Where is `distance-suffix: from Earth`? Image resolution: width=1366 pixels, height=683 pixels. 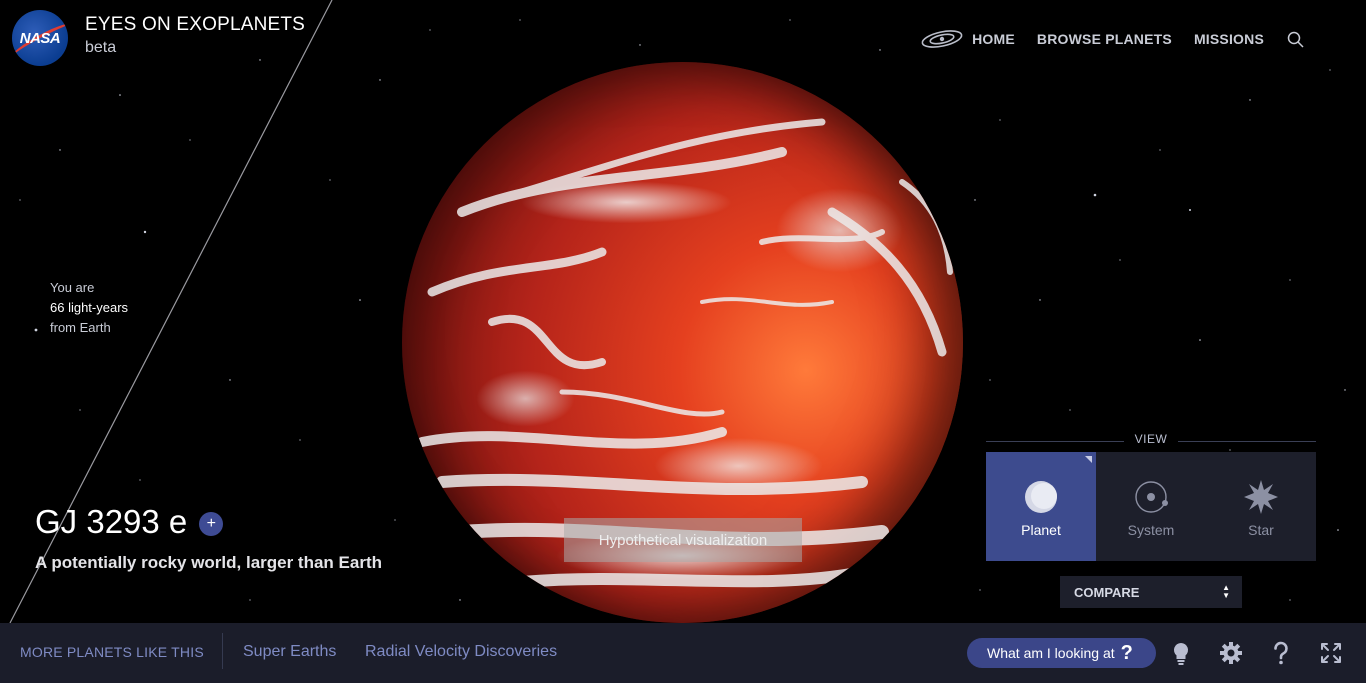
distance-suffix: from Earth is located at coordinates (80, 327).